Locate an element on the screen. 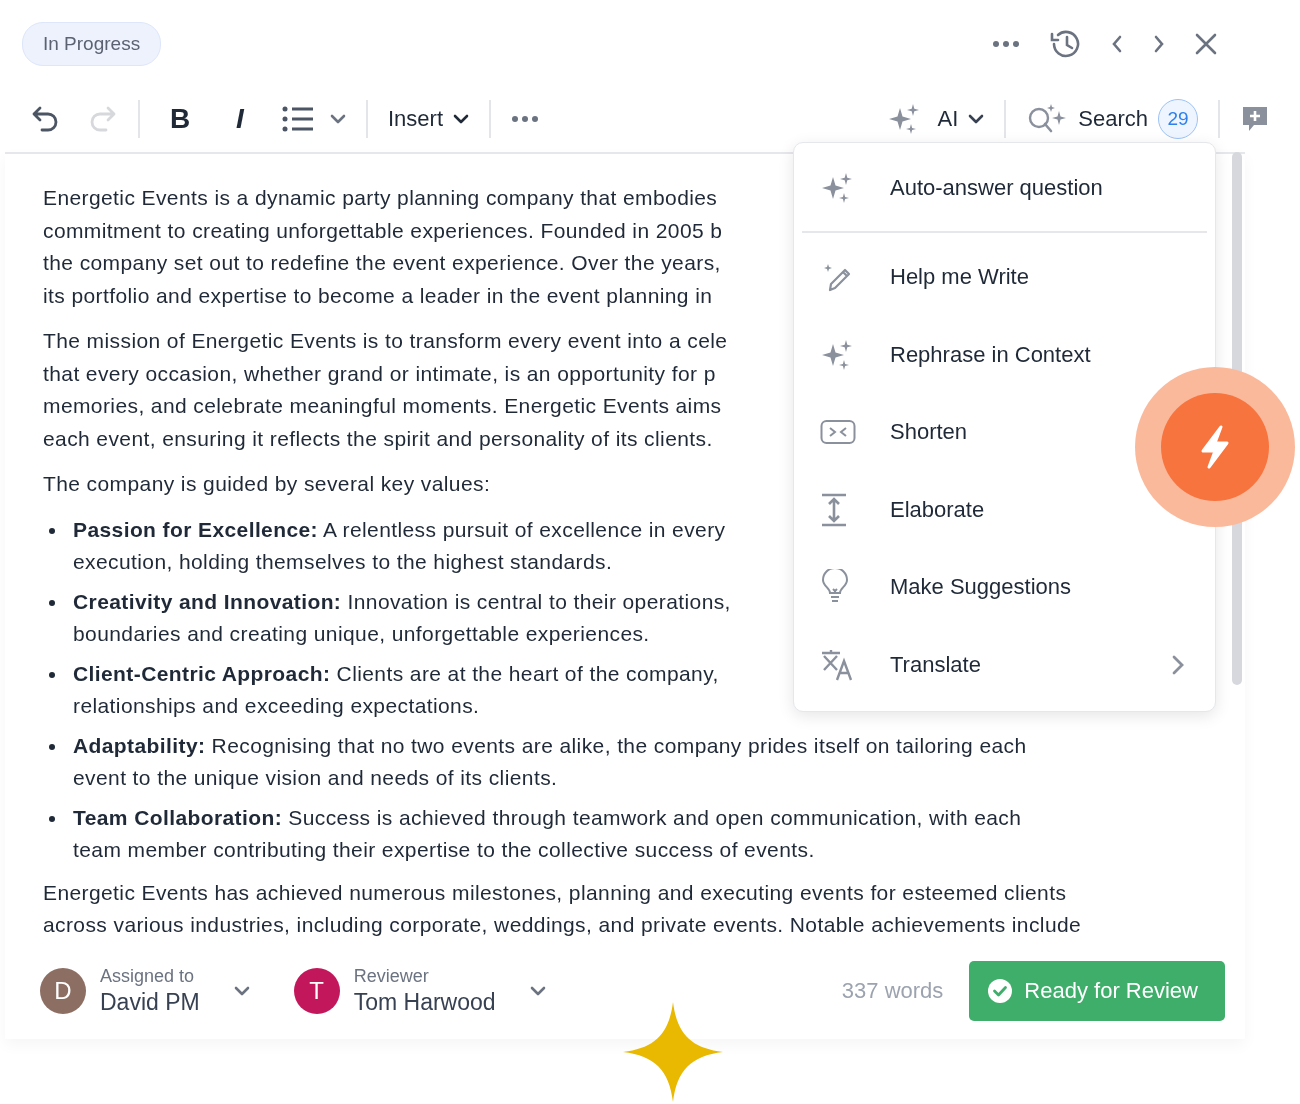 The height and width of the screenshot is (1104, 1300). paragraph: Energetic Events is a dynamic party planning company that embodies commitment to creating unforgettable experiences. Founded in 2005 b the company set out to redefine the event experience. Over the years, its portfolio and expertise to become a leader in the event planning in is located at coordinates (383, 247).